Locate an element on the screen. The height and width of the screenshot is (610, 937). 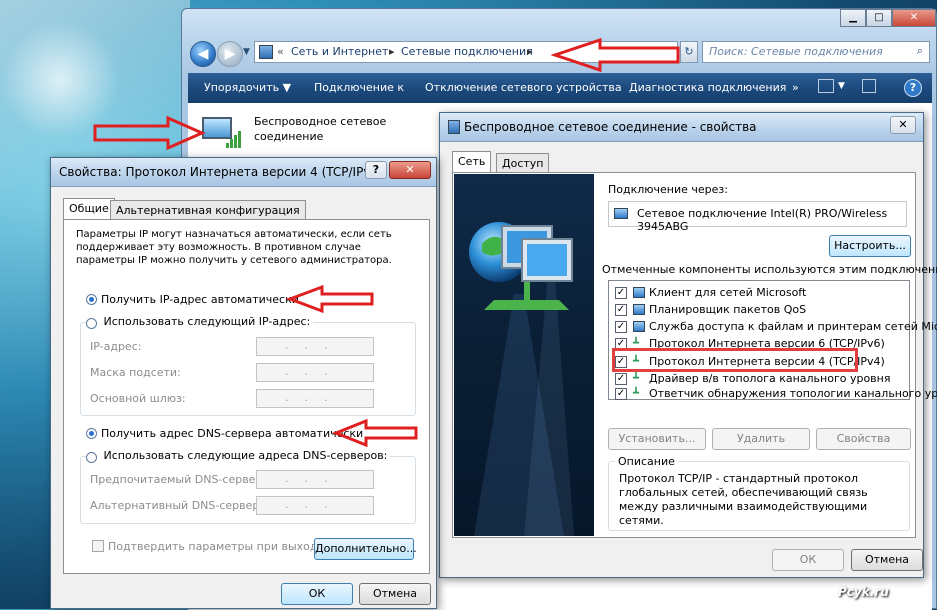
red-arrow-auto-ip is located at coordinates (329, 299).